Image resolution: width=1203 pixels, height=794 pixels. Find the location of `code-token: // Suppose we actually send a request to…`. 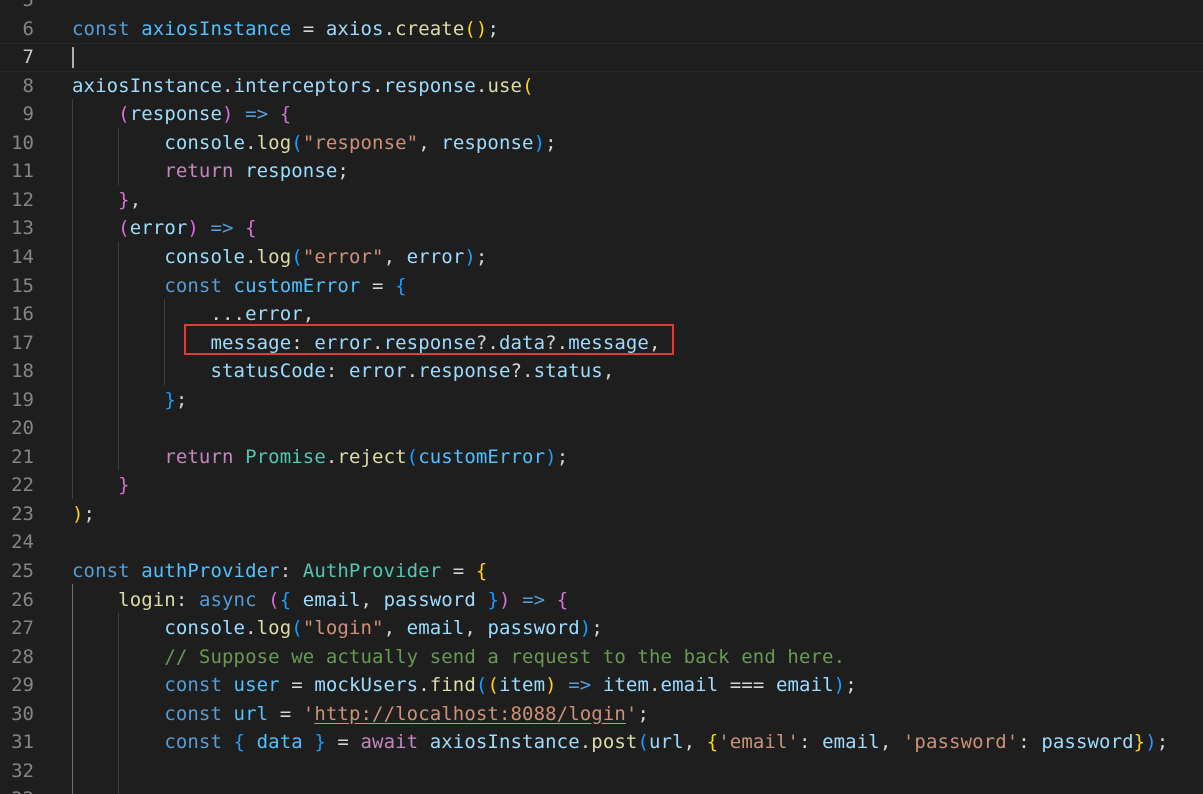

code-token: // Suppose we actually send a request to… is located at coordinates (505, 656).